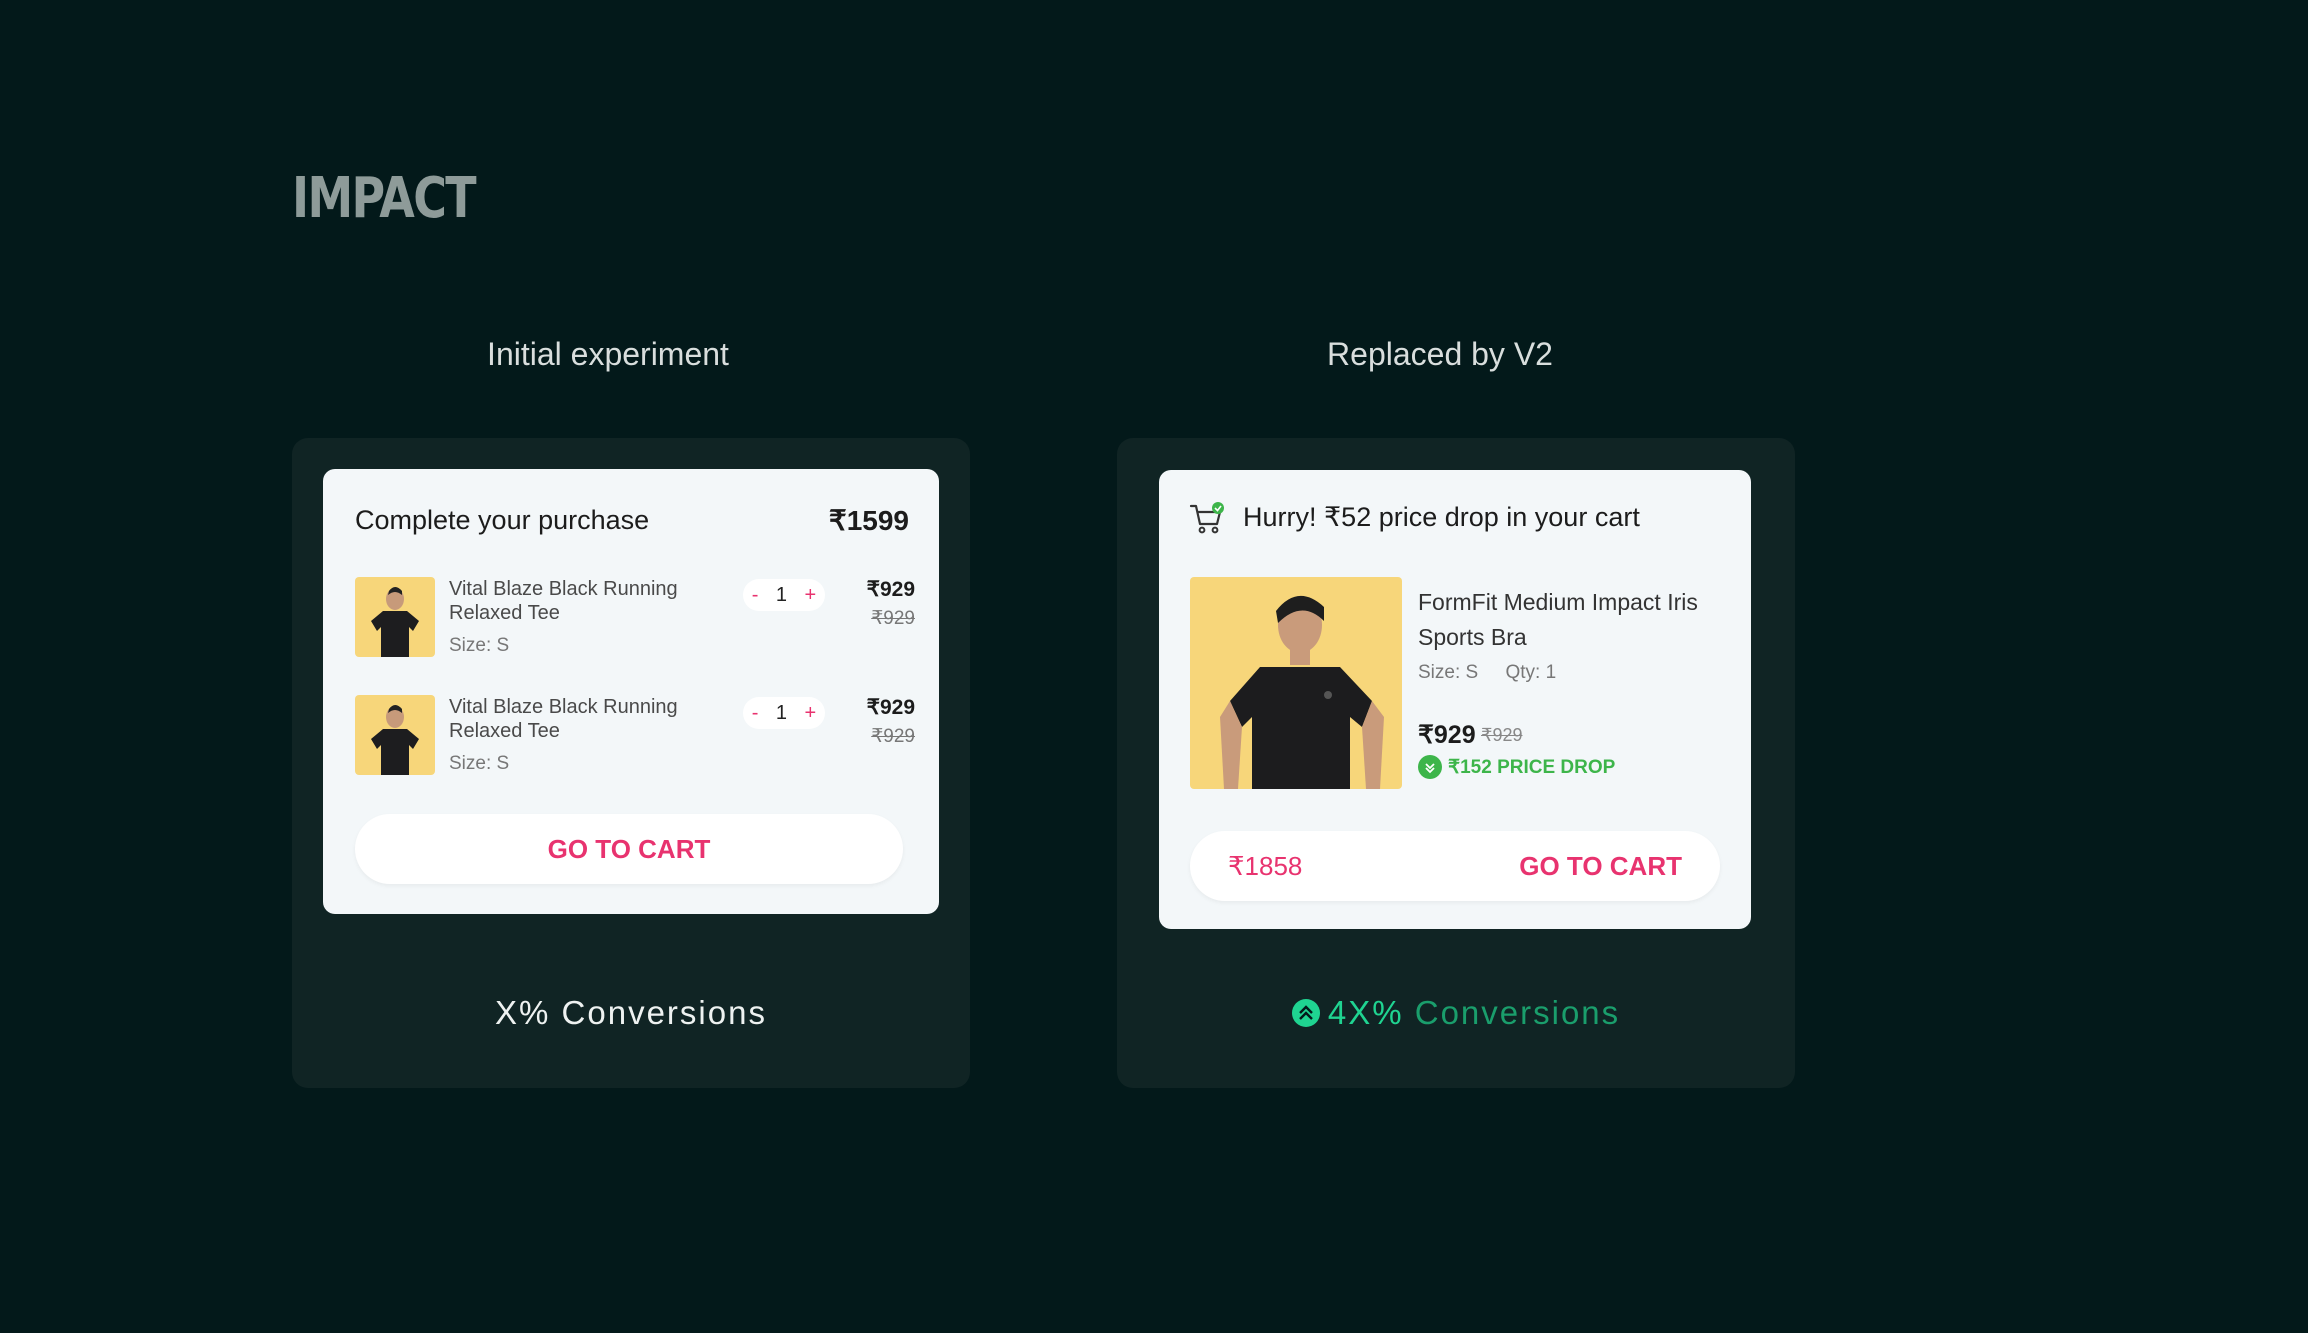 The width and height of the screenshot is (2308, 1333). What do you see at coordinates (1265, 866) in the screenshot?
I see `cart-total: ₹1858` at bounding box center [1265, 866].